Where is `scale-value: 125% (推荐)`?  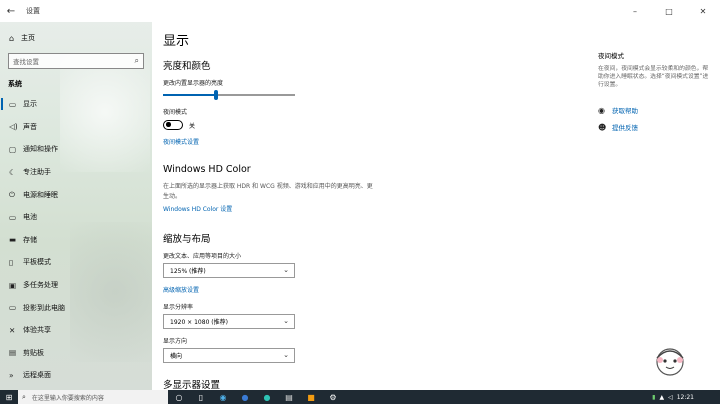 scale-value: 125% (推荐) is located at coordinates (188, 271).